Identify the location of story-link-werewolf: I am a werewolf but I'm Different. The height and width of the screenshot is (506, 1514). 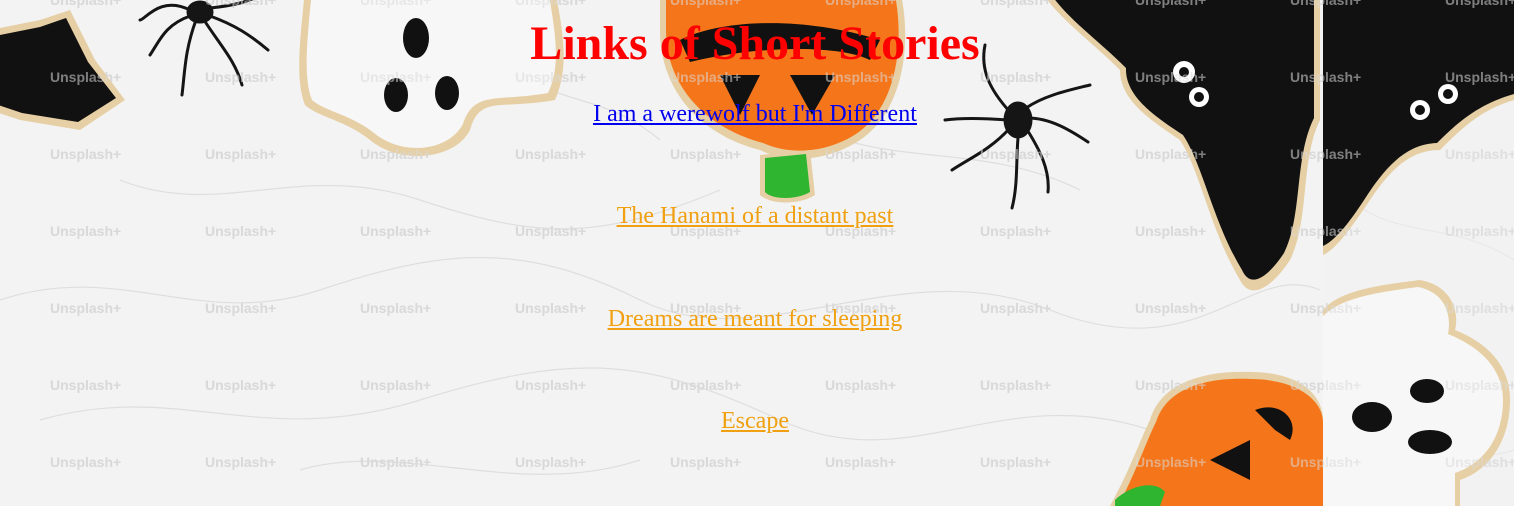
(755, 114).